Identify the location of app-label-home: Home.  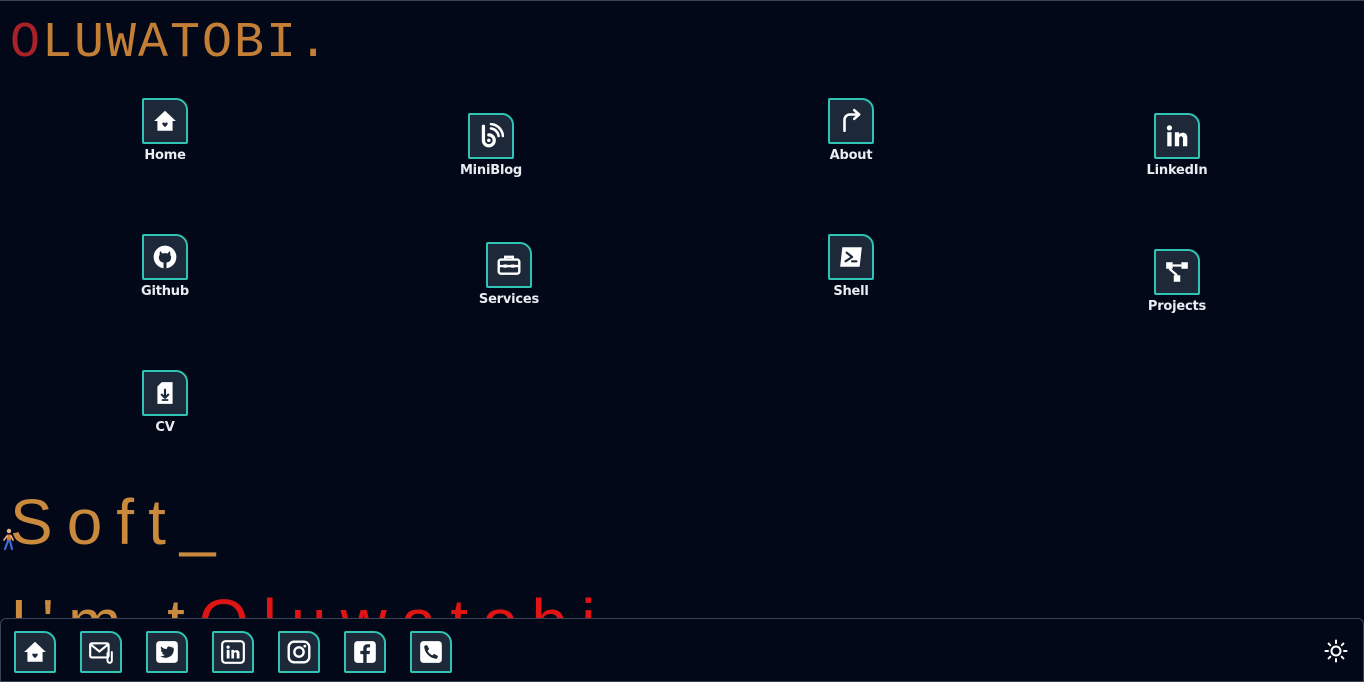
(165, 155).